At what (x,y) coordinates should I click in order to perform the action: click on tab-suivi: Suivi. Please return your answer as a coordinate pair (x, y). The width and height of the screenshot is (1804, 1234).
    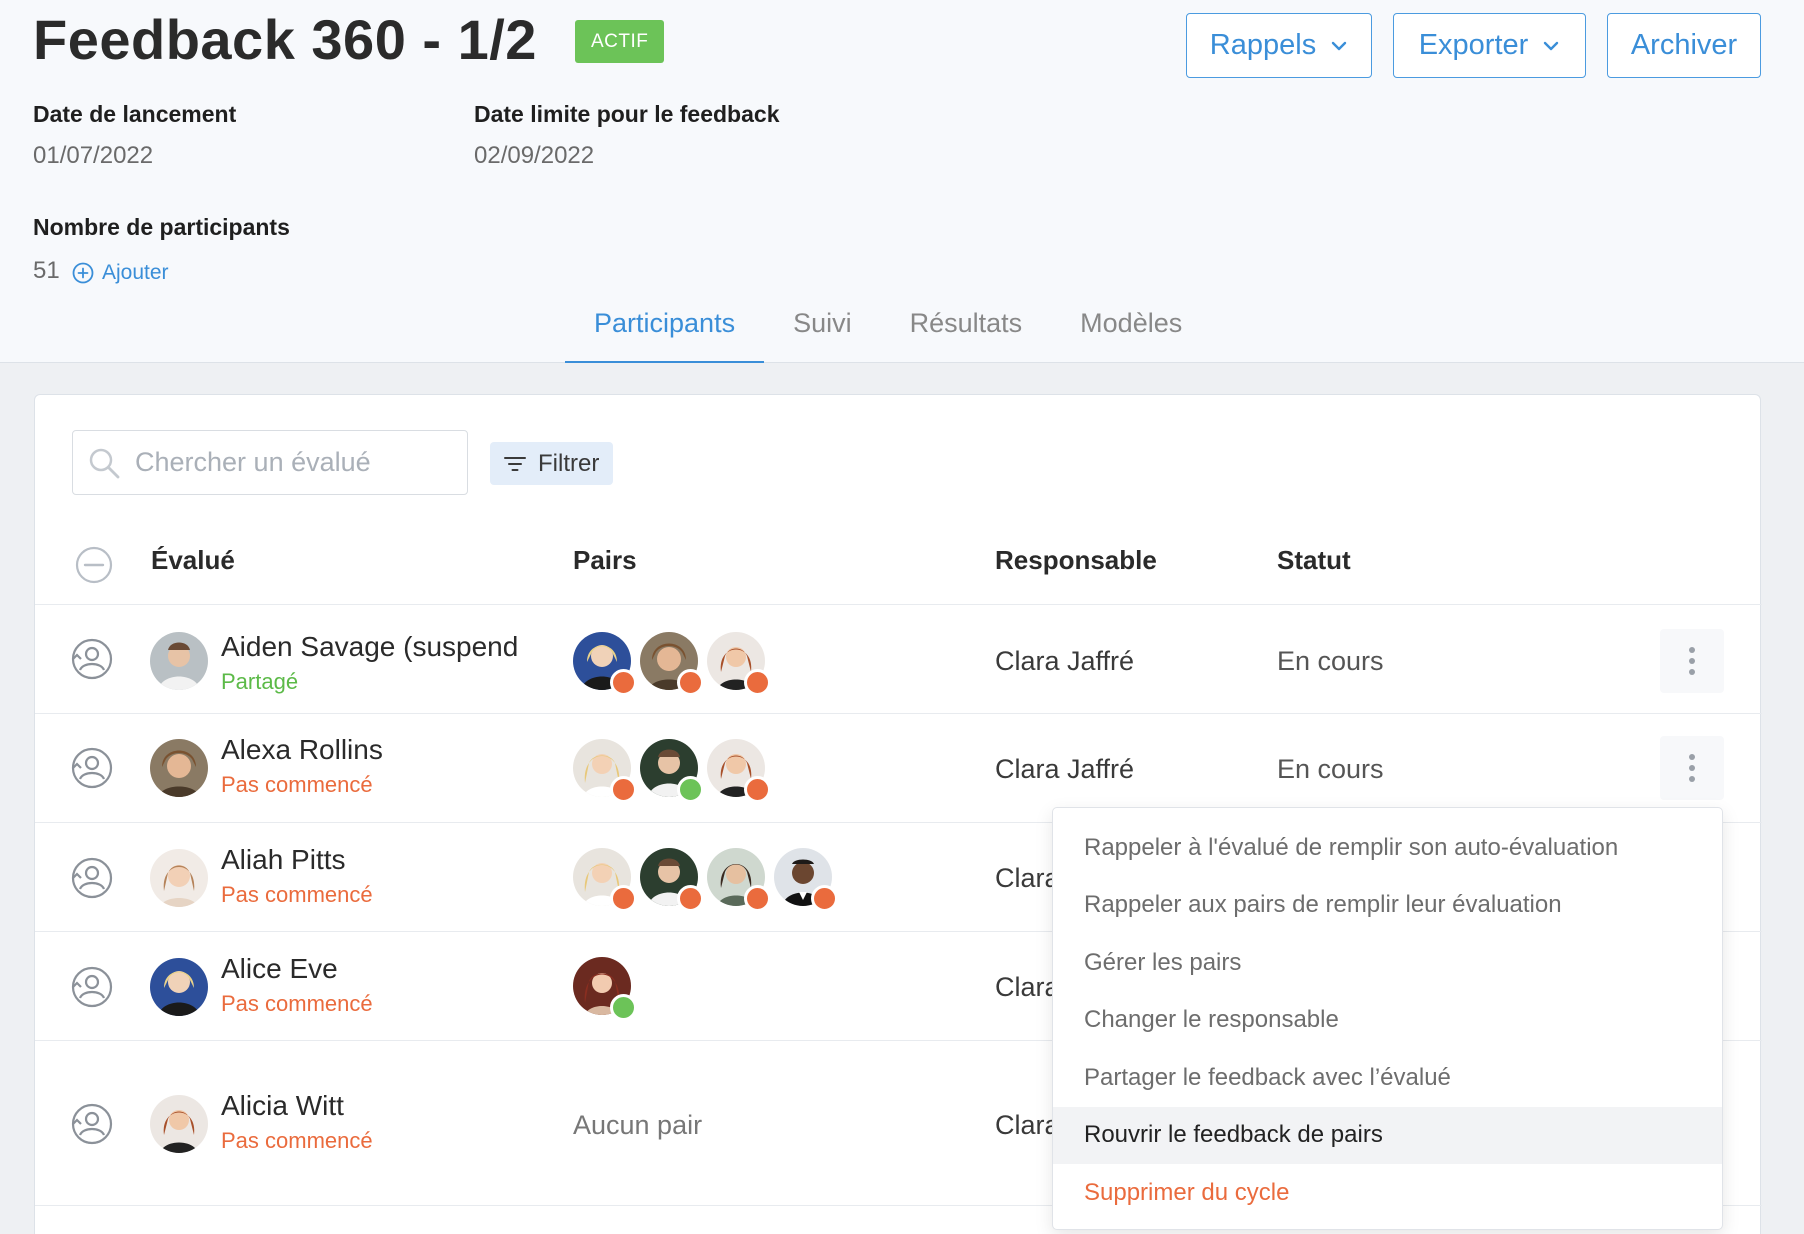
    Looking at the image, I should click on (822, 331).